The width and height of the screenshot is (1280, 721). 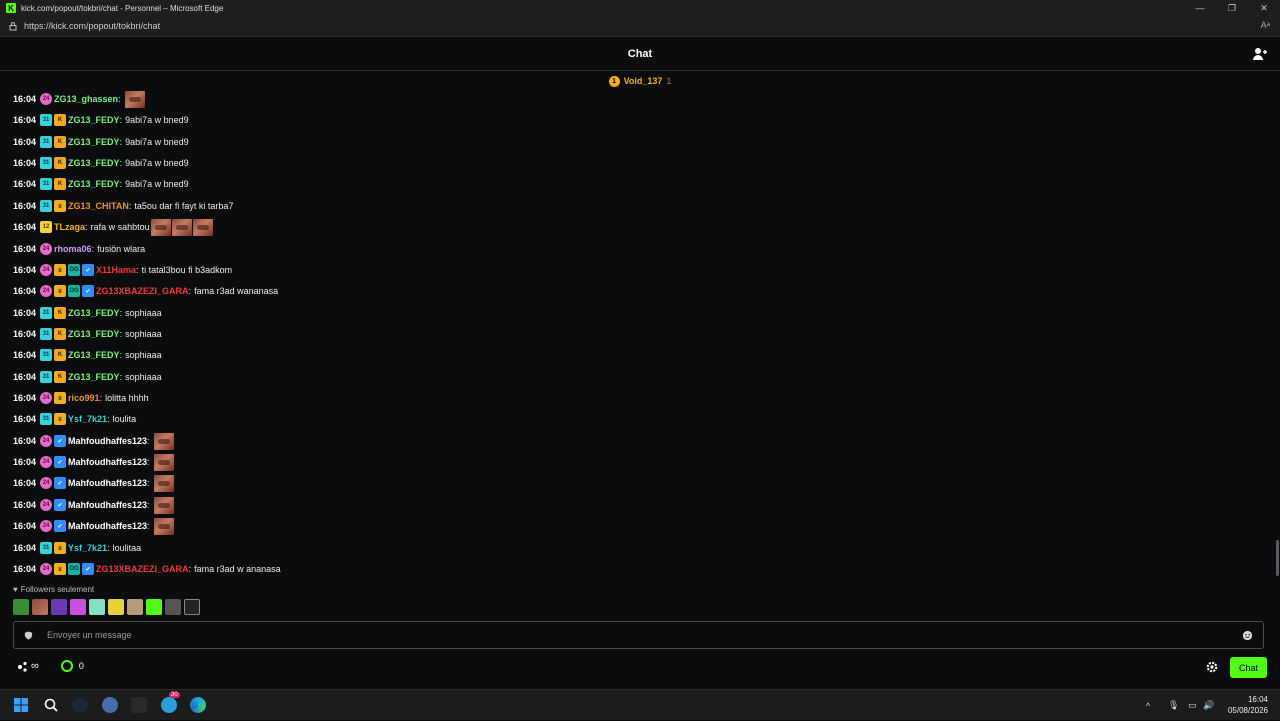 What do you see at coordinates (59, 607) in the screenshot?
I see `emote-k-icon` at bounding box center [59, 607].